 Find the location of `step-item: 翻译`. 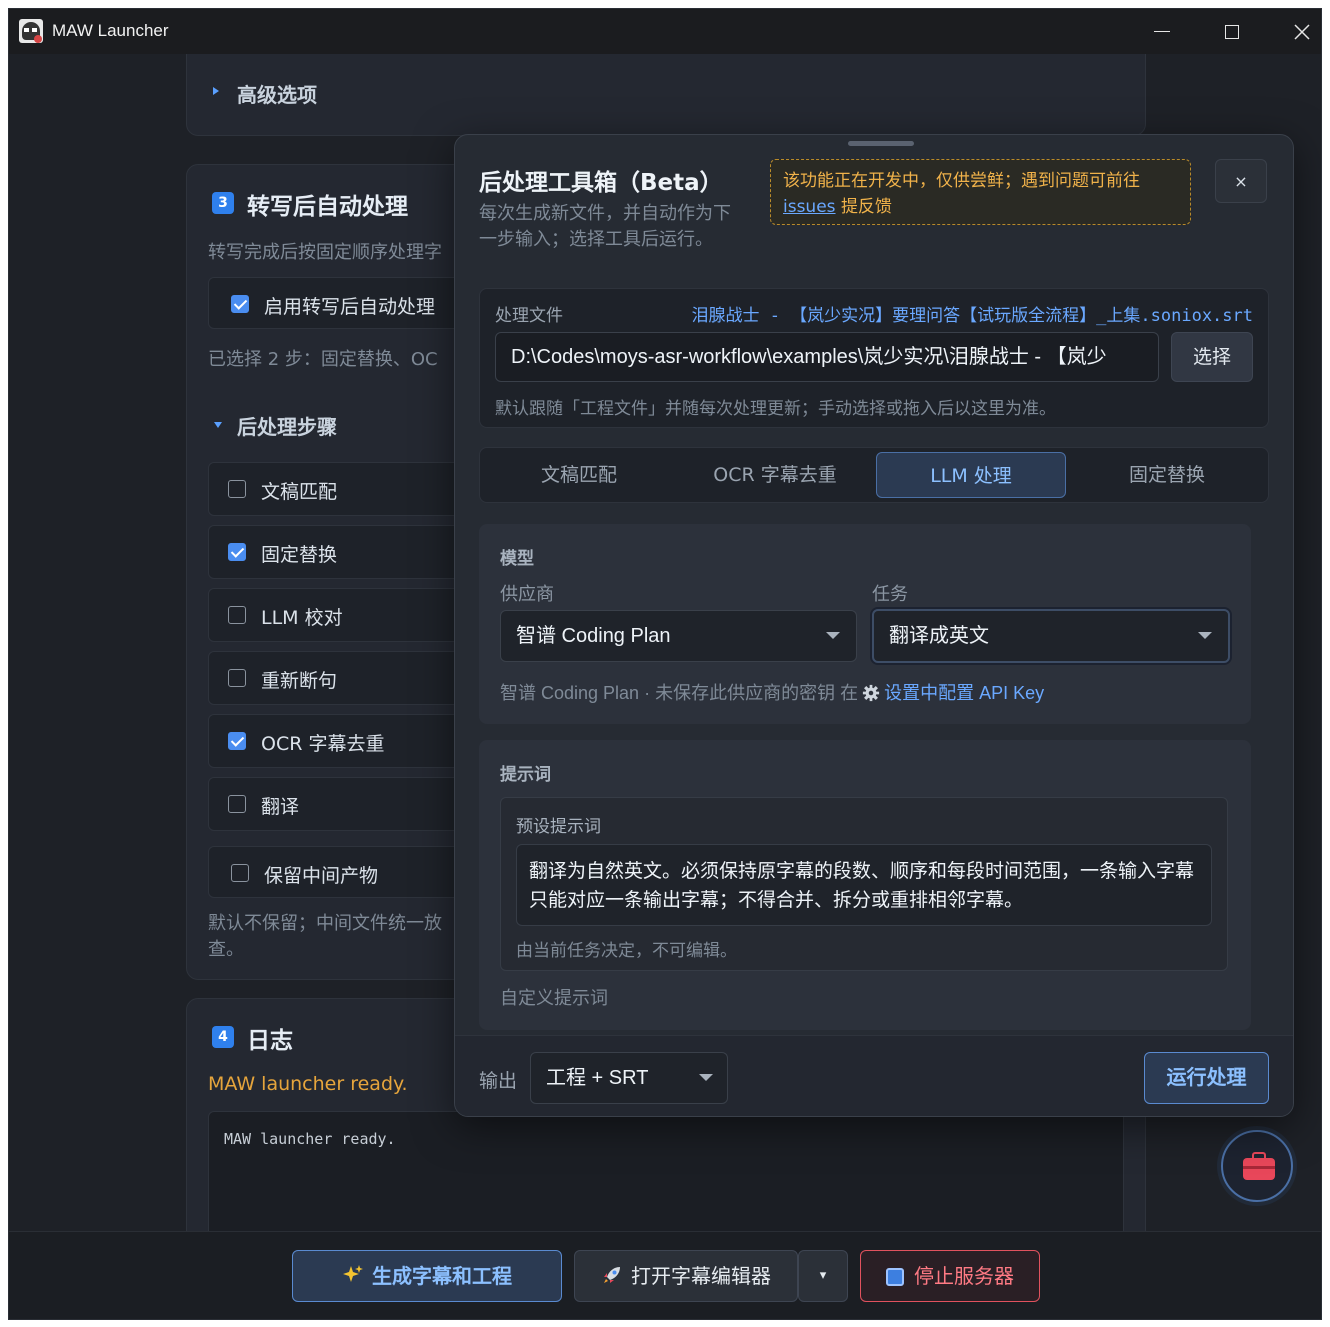

step-item: 翻译 is located at coordinates (348, 804).